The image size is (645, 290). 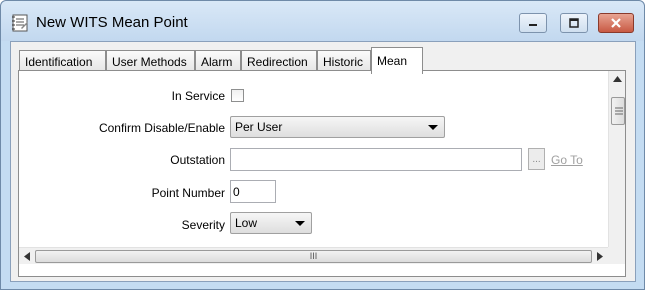 What do you see at coordinates (600, 256) in the screenshot?
I see `scroll-right-icon` at bounding box center [600, 256].